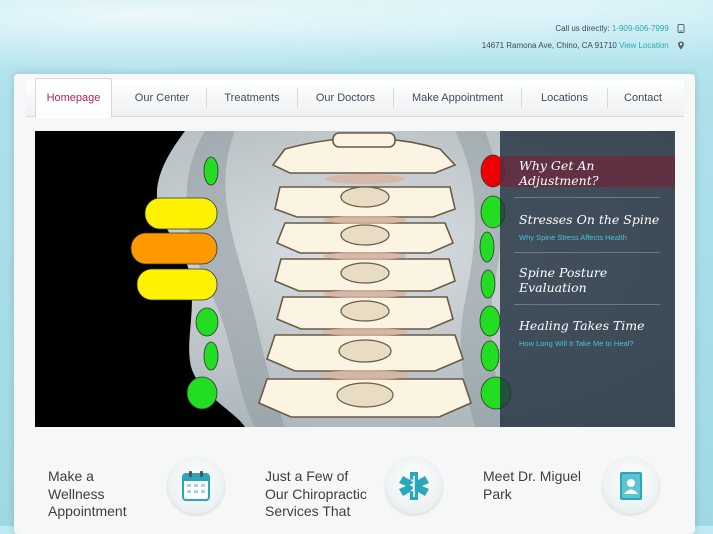 Image resolution: width=713 pixels, height=534 pixels. What do you see at coordinates (532, 485) in the screenshot?
I see `feature-meet-doctor: Meet Dr. Miguel Park` at bounding box center [532, 485].